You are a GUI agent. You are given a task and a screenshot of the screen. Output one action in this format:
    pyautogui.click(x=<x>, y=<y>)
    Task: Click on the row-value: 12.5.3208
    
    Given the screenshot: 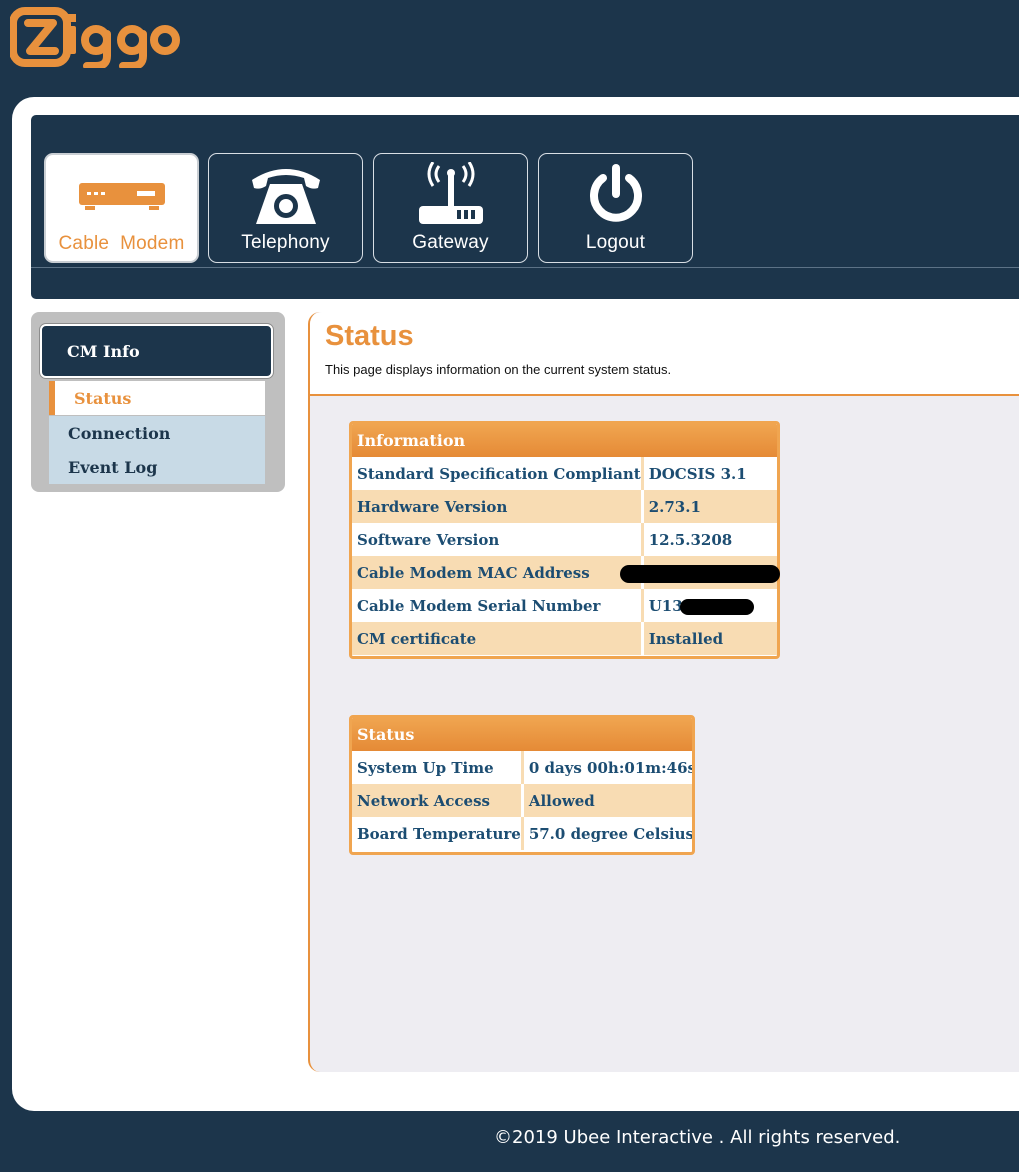 What is the action you would take?
    pyautogui.click(x=708, y=539)
    